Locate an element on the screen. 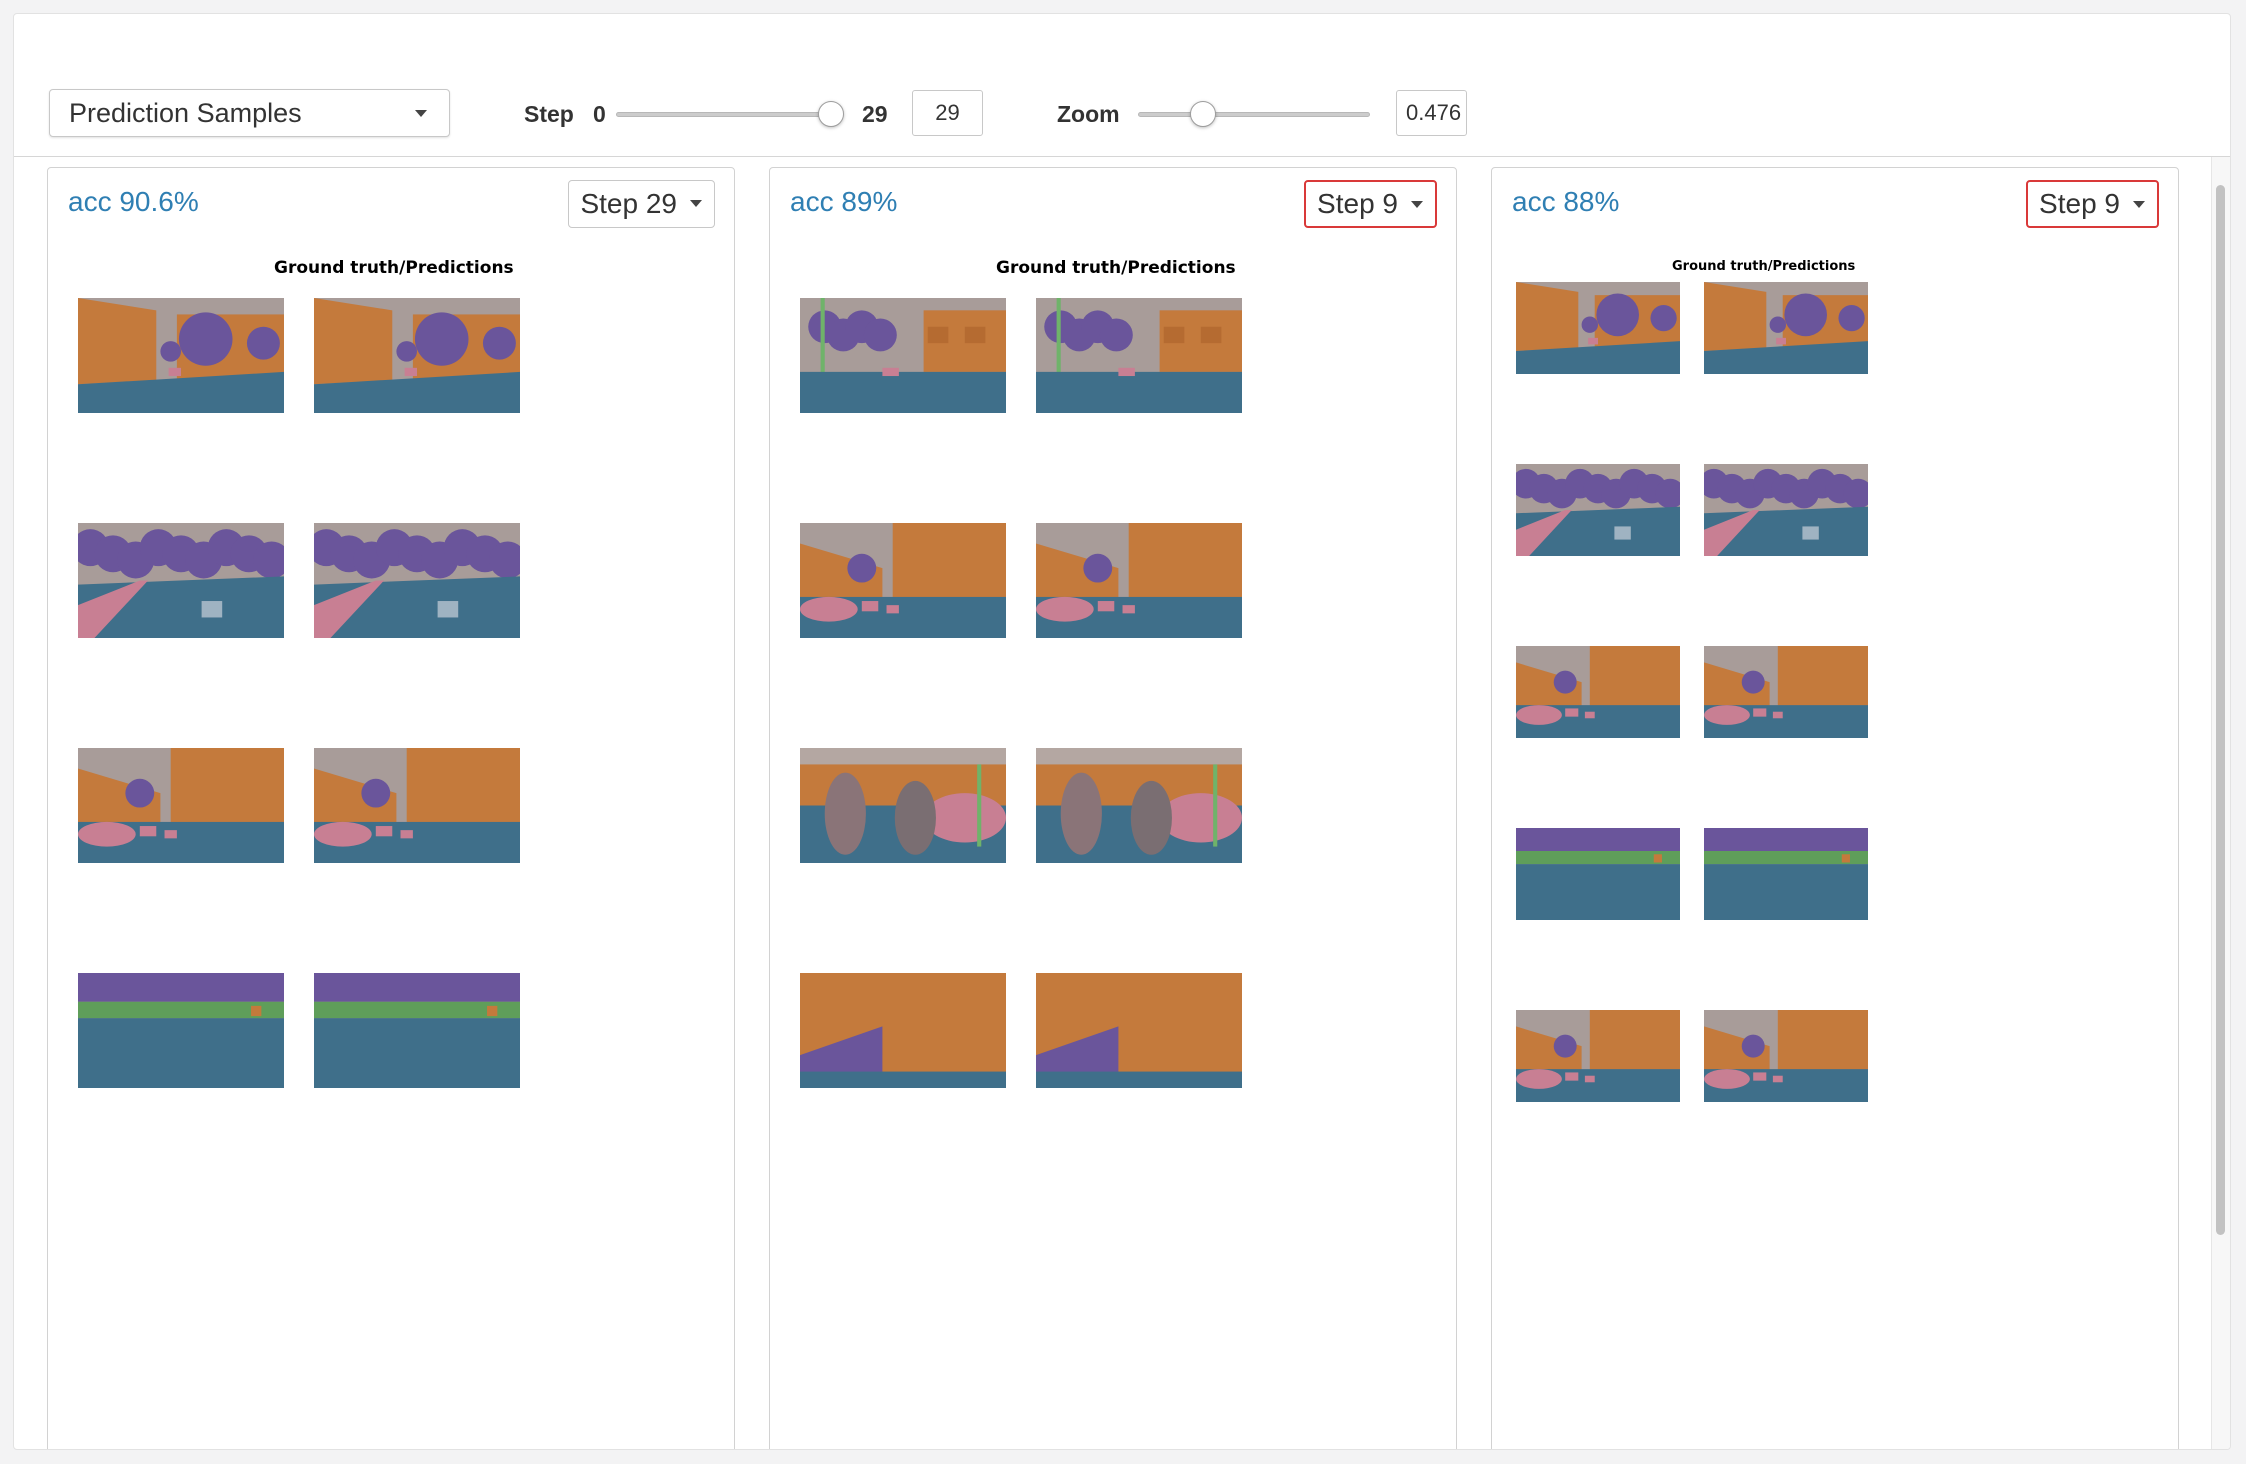 The width and height of the screenshot is (2246, 1464). panel-accuracy: acc 88% is located at coordinates (1565, 202).